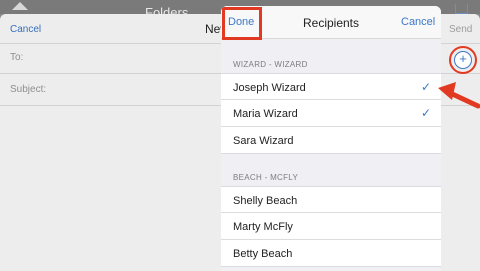  I want to click on contact-name: Sara Wizard, so click(263, 141).